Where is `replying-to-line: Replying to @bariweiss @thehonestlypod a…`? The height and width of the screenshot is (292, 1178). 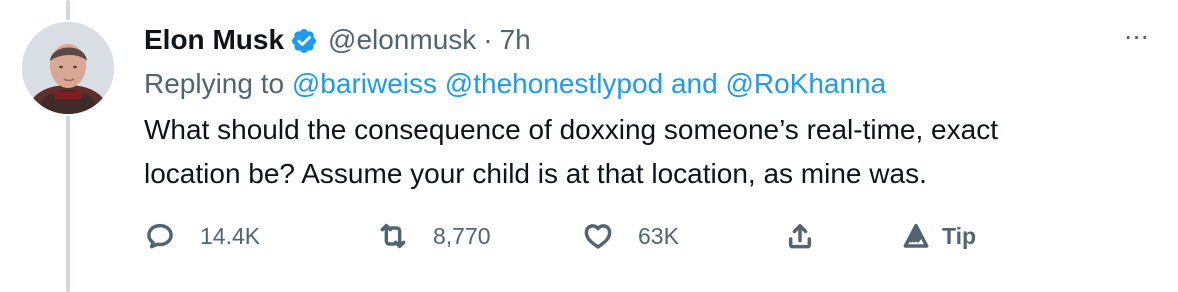 replying-to-line: Replying to @bariweiss @thehonestlypod a… is located at coordinates (639, 84).